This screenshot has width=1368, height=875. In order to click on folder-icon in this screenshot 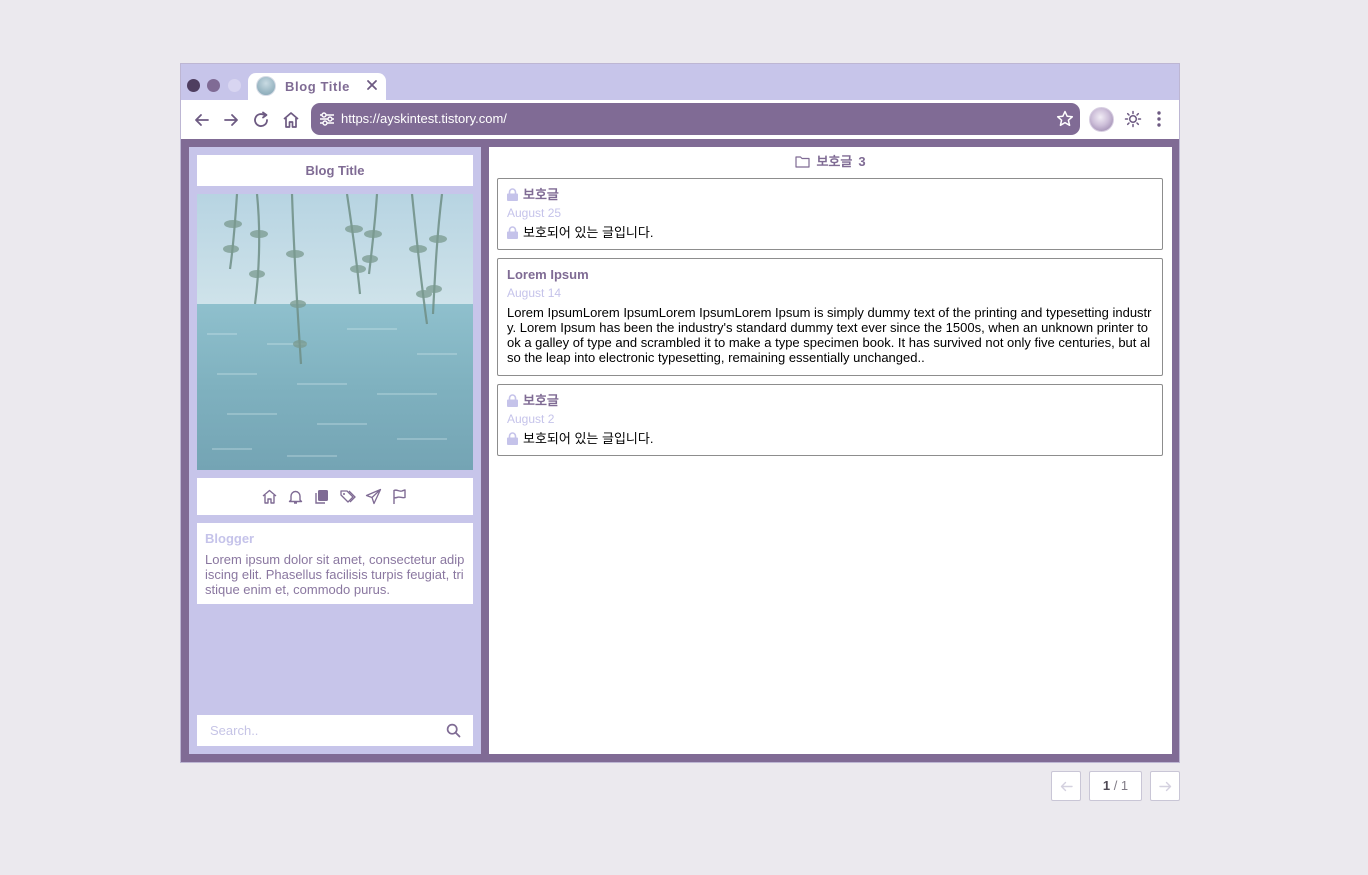, I will do `click(803, 162)`.